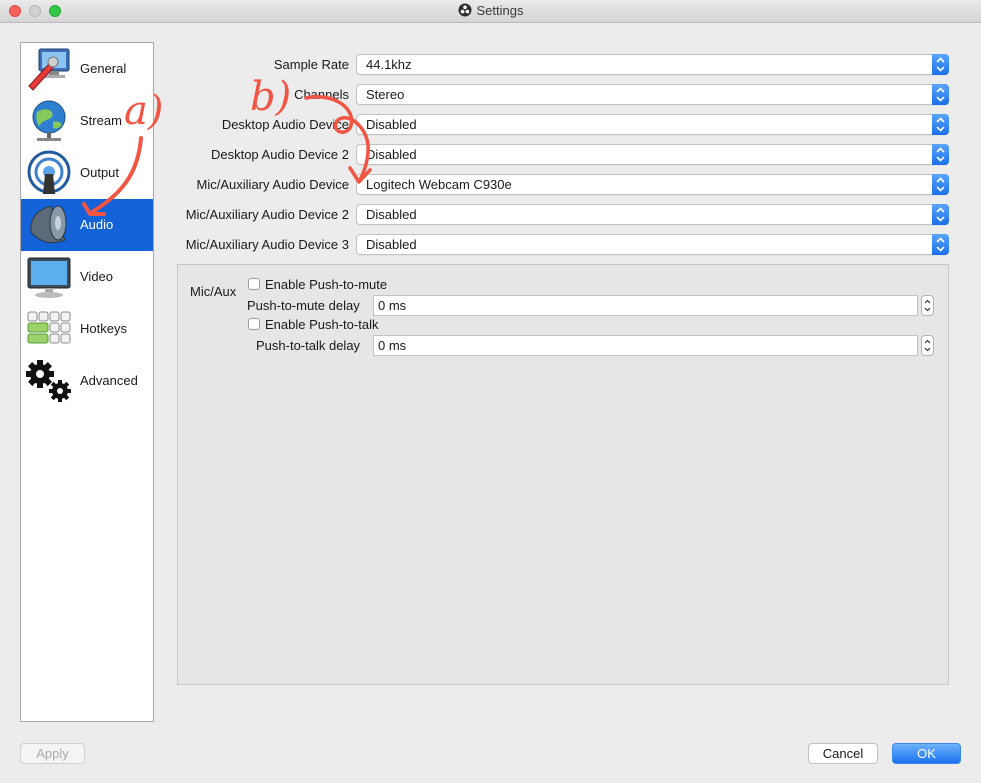 The height and width of the screenshot is (783, 981). Describe the element at coordinates (360, 175) in the screenshot. I see `annotation-arrowhead-b` at that location.